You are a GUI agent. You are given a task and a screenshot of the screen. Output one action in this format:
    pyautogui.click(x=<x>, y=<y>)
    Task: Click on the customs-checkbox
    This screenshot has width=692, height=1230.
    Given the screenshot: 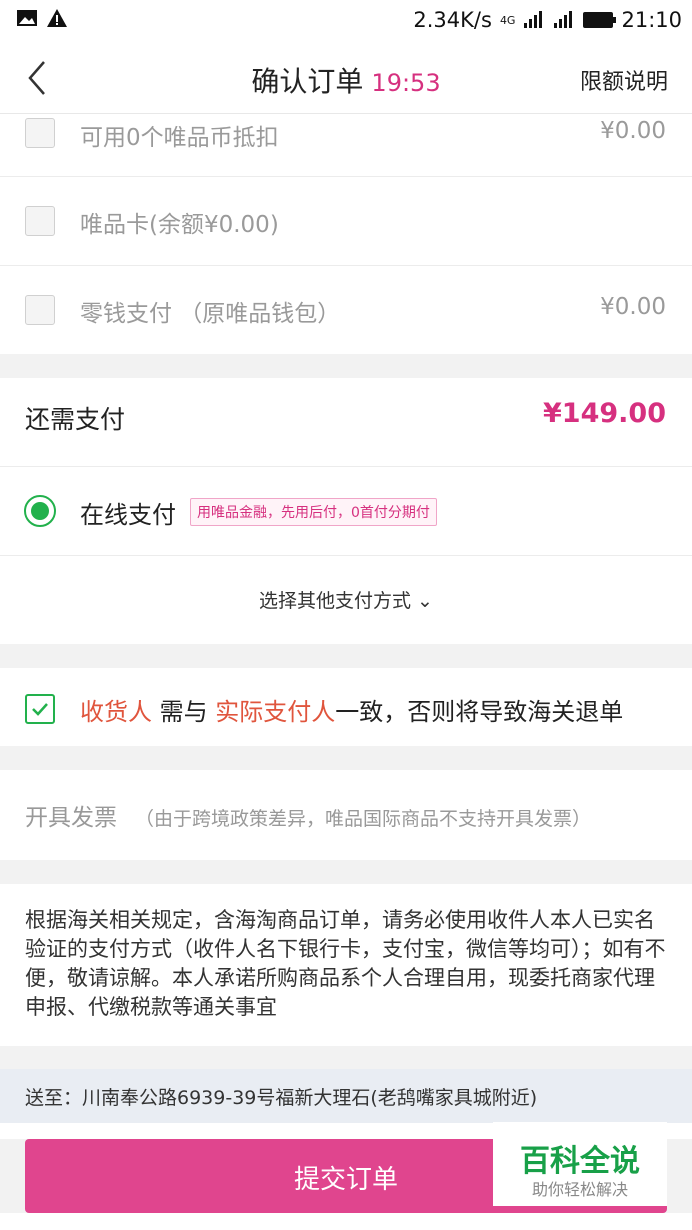 What is the action you would take?
    pyautogui.click(x=40, y=709)
    